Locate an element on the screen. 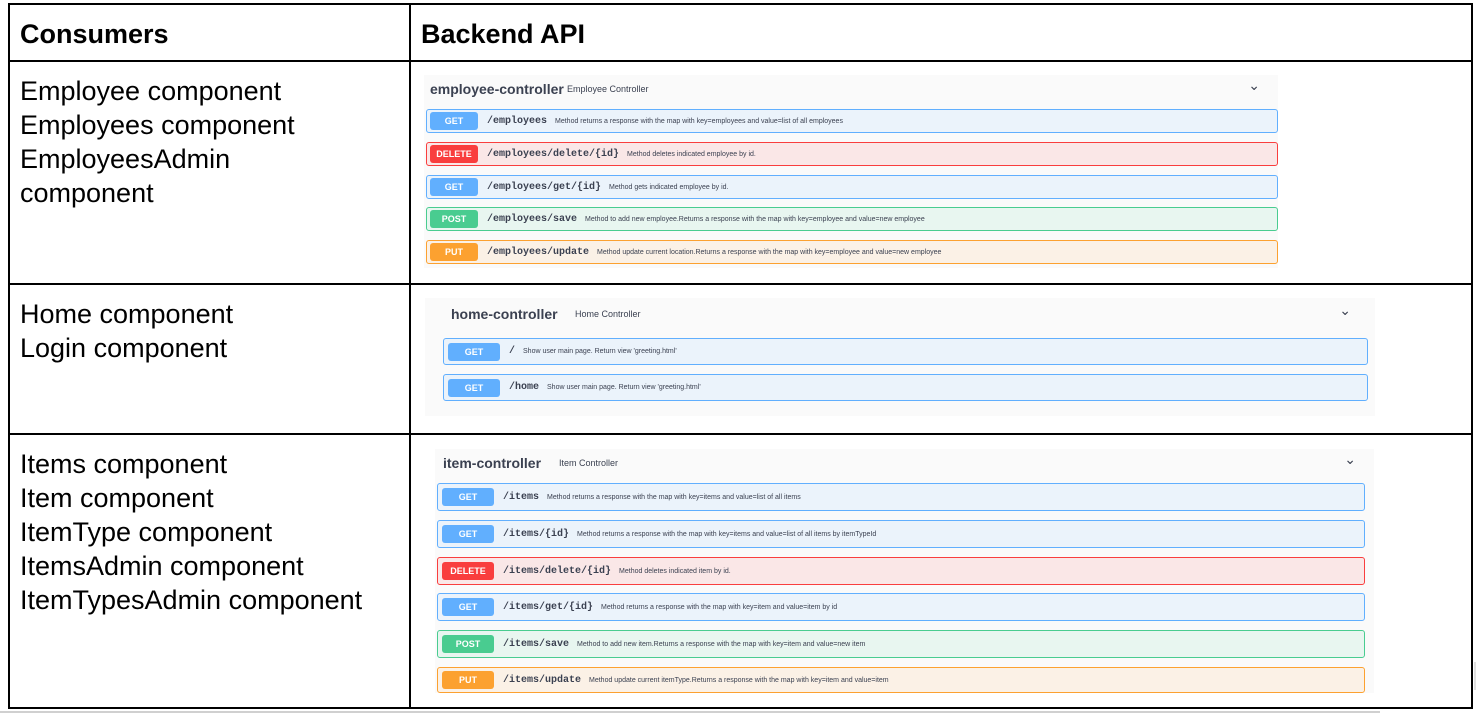 The width and height of the screenshot is (1479, 715). operation-path: /items/delete/{id} is located at coordinates (557, 571).